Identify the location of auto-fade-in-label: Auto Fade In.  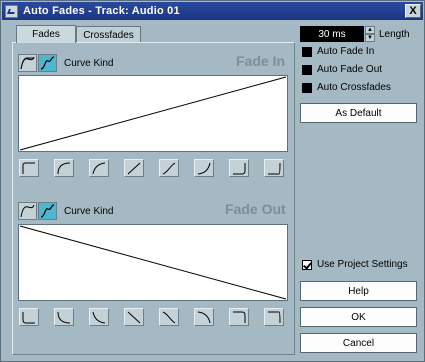
(346, 51).